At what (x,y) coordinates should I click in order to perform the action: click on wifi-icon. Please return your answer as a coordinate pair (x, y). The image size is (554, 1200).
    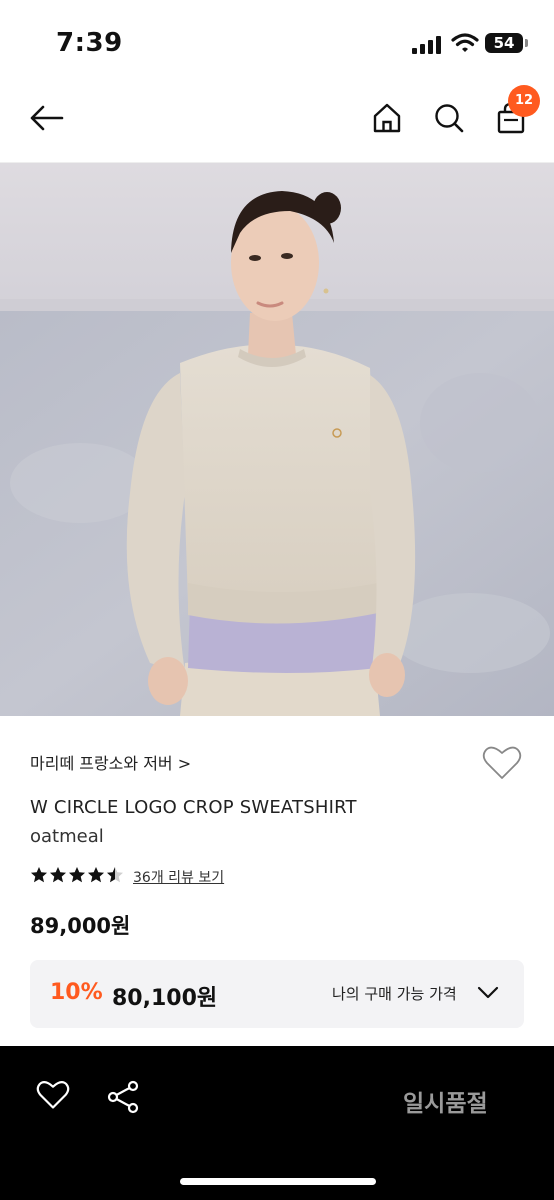
    Looking at the image, I should click on (465, 42).